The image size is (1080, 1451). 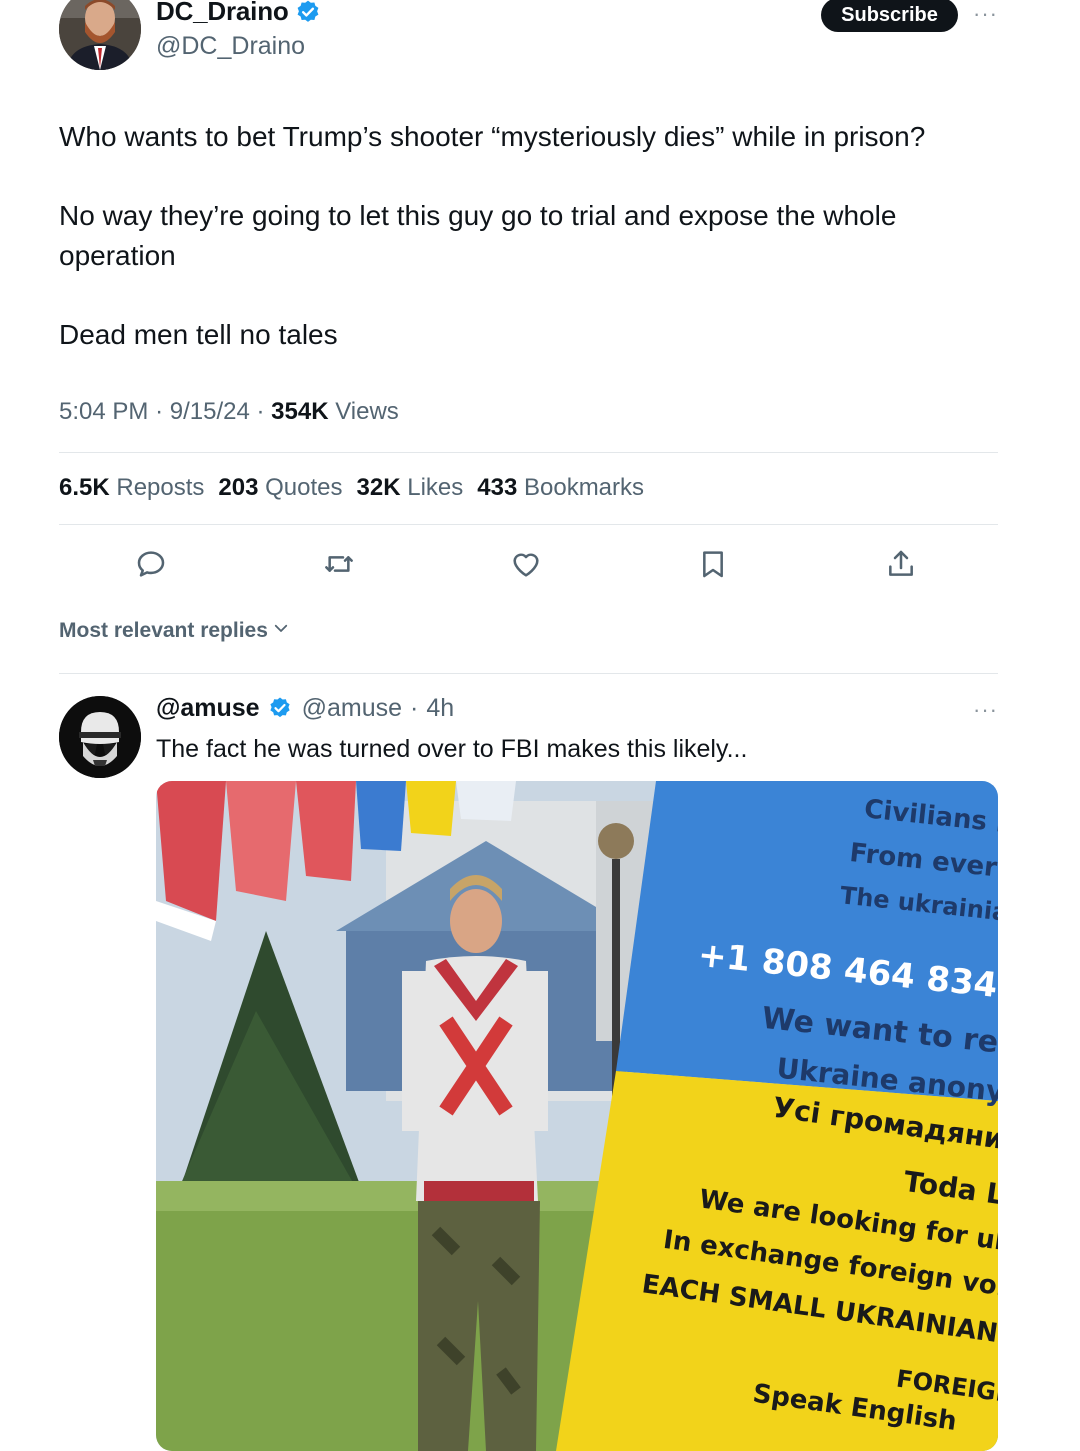 I want to click on replies-sort-dropdown: Most relevant replies, so click(x=174, y=631).